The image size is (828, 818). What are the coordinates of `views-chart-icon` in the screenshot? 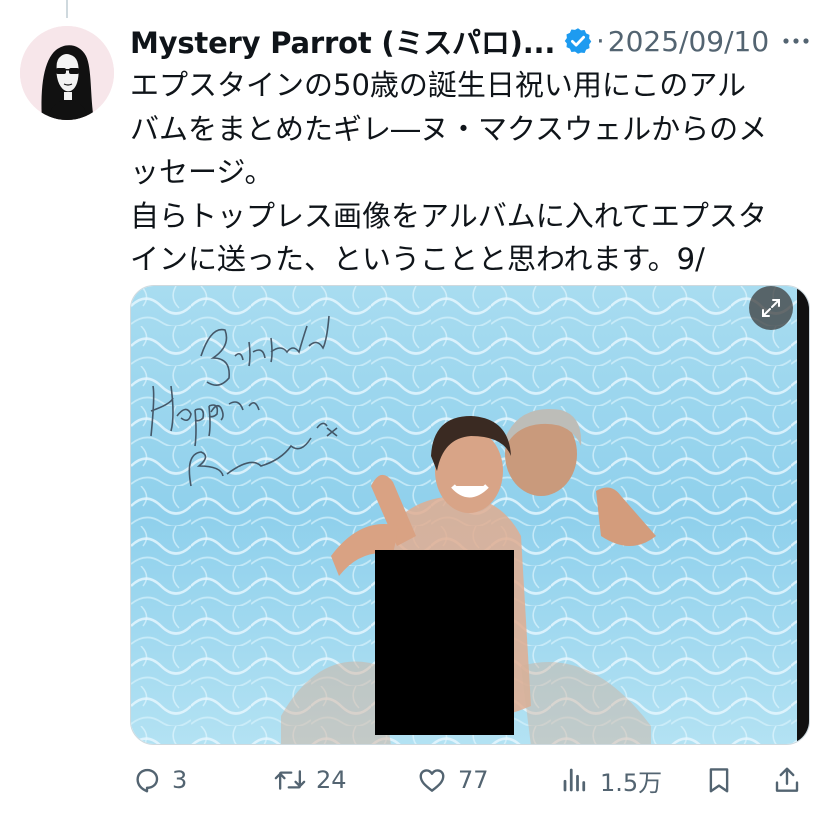 It's located at (574, 780).